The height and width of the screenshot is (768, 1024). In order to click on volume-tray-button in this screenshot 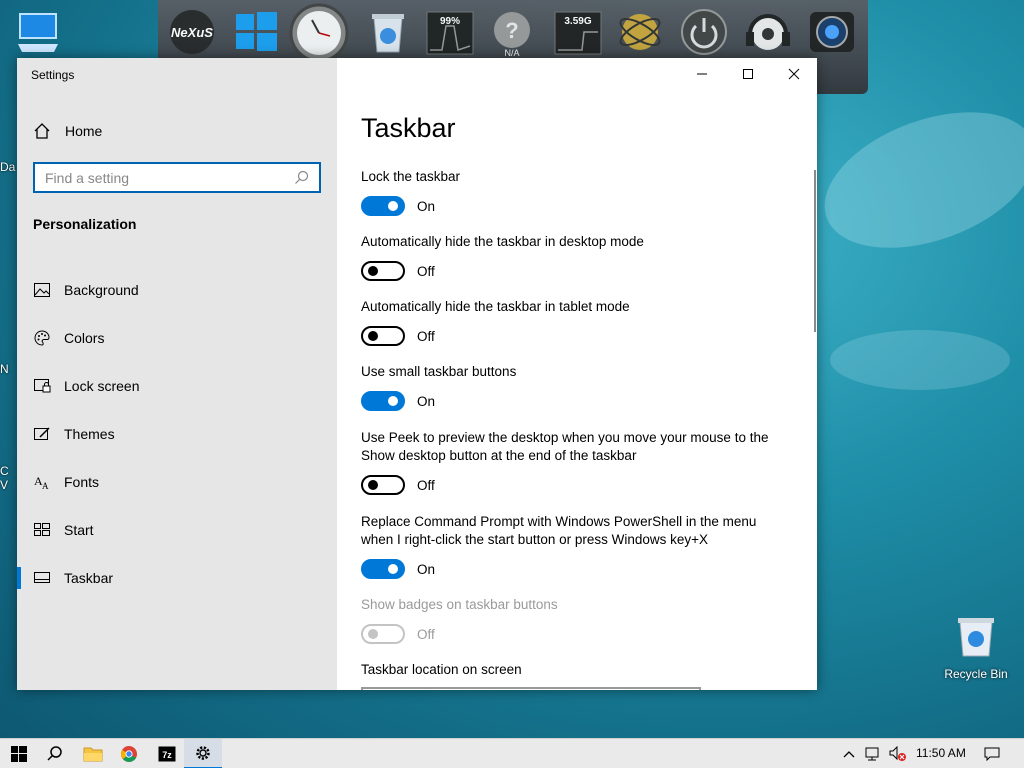, I will do `click(898, 753)`.